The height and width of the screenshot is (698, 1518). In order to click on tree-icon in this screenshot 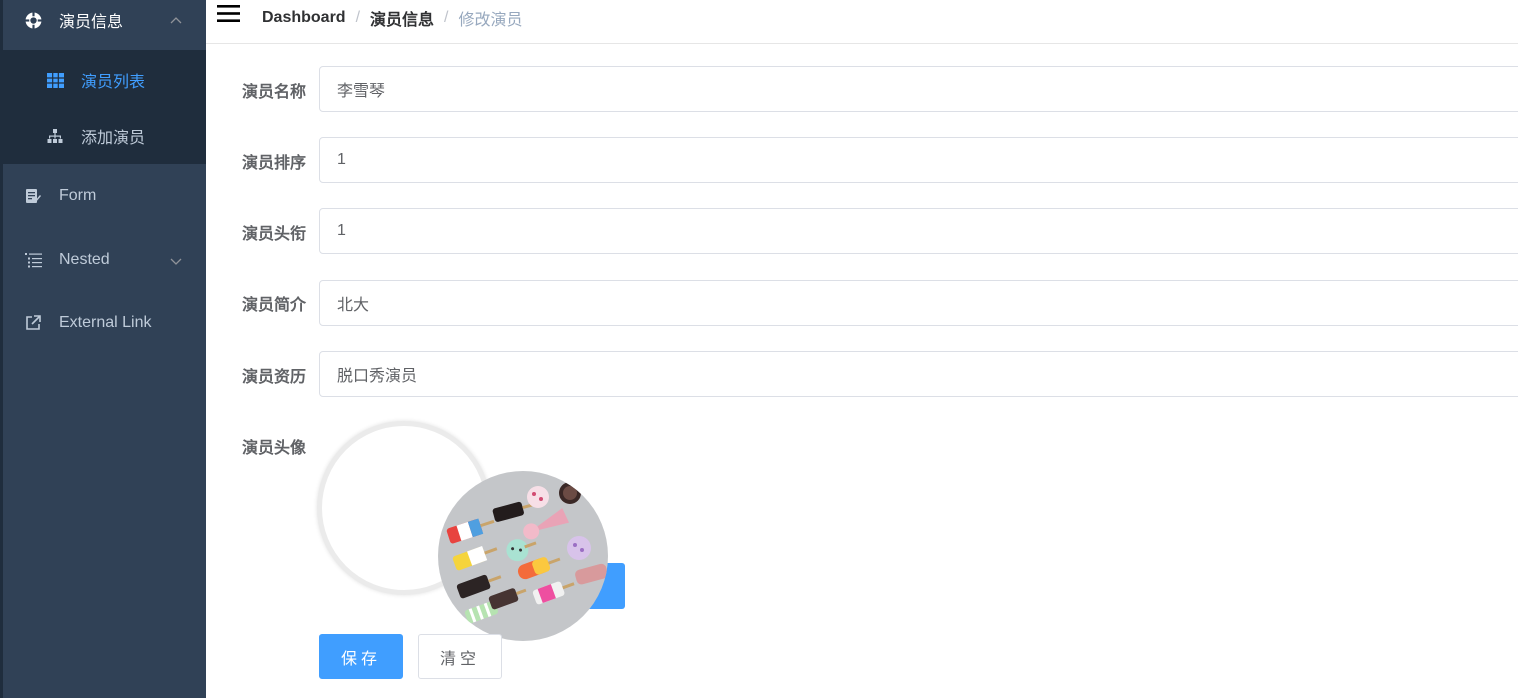, I will do `click(55, 136)`.